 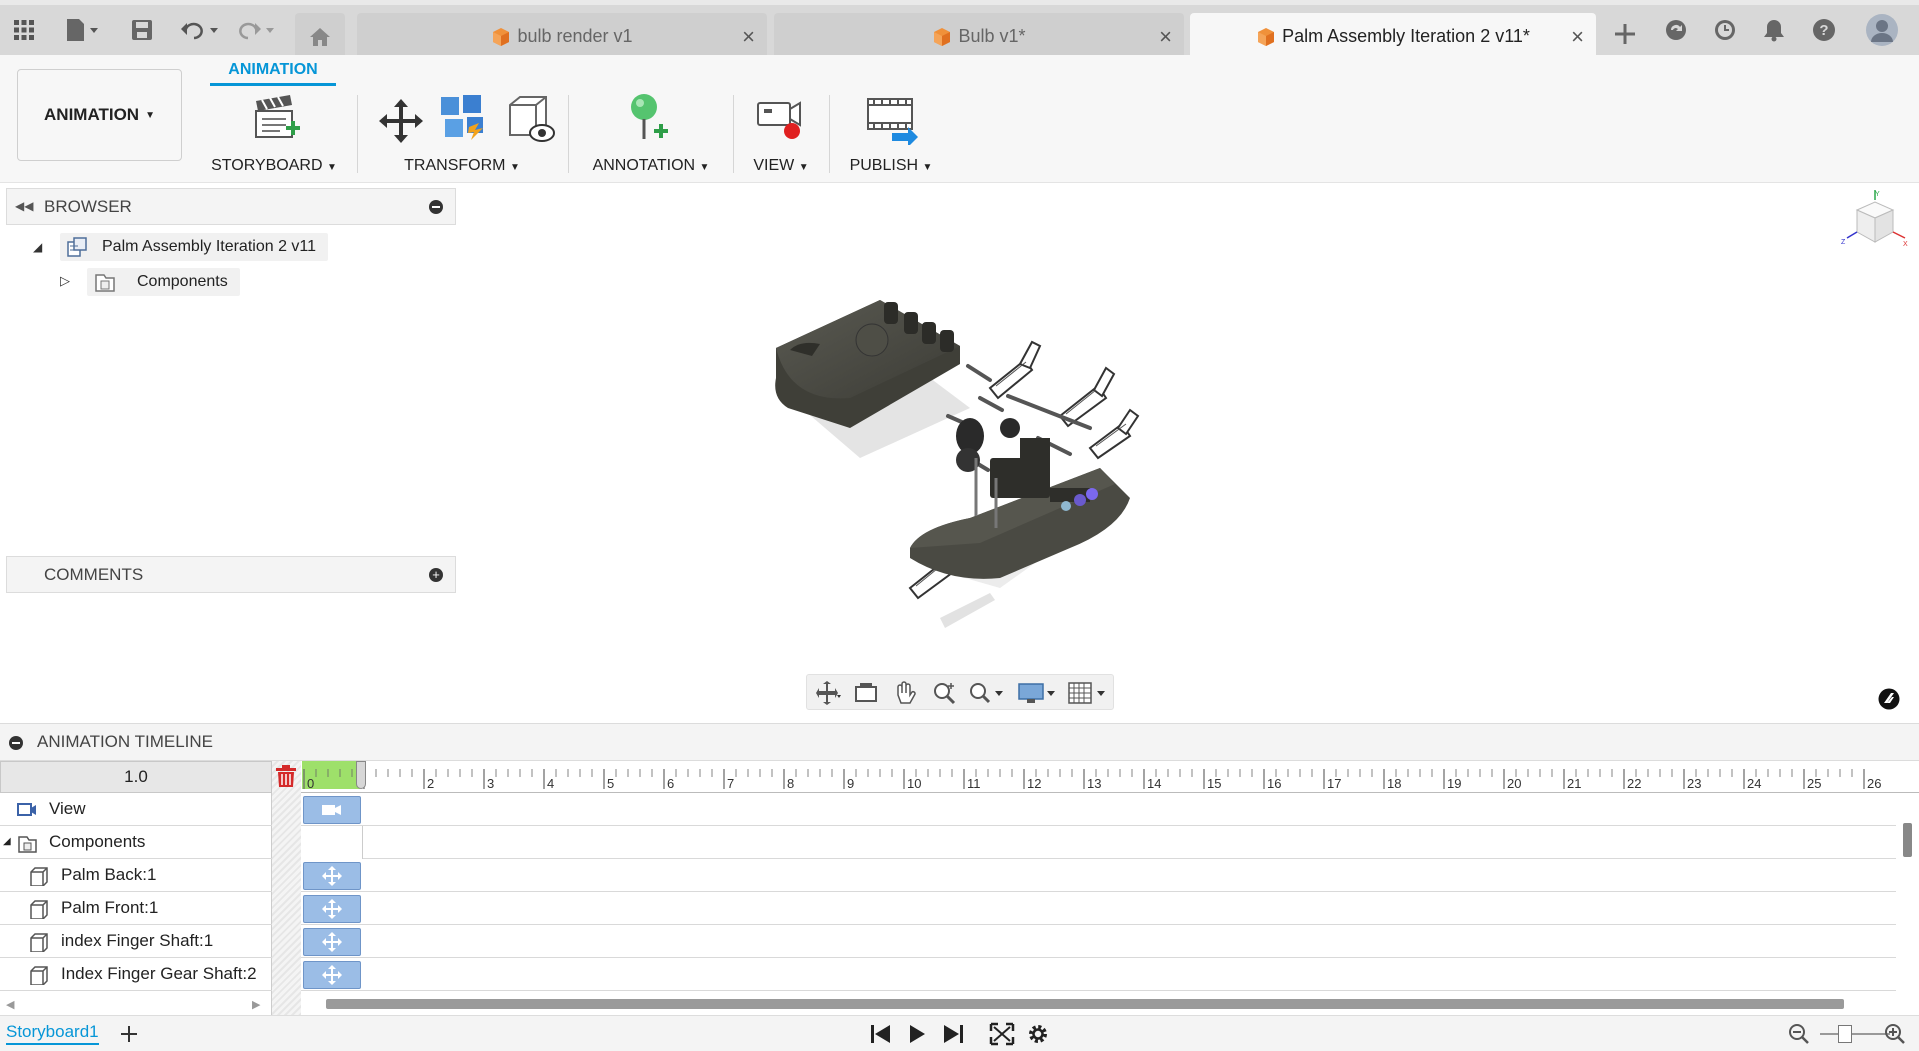 I want to click on timeline-row-text: index Finger Shaft:1, so click(x=137, y=940).